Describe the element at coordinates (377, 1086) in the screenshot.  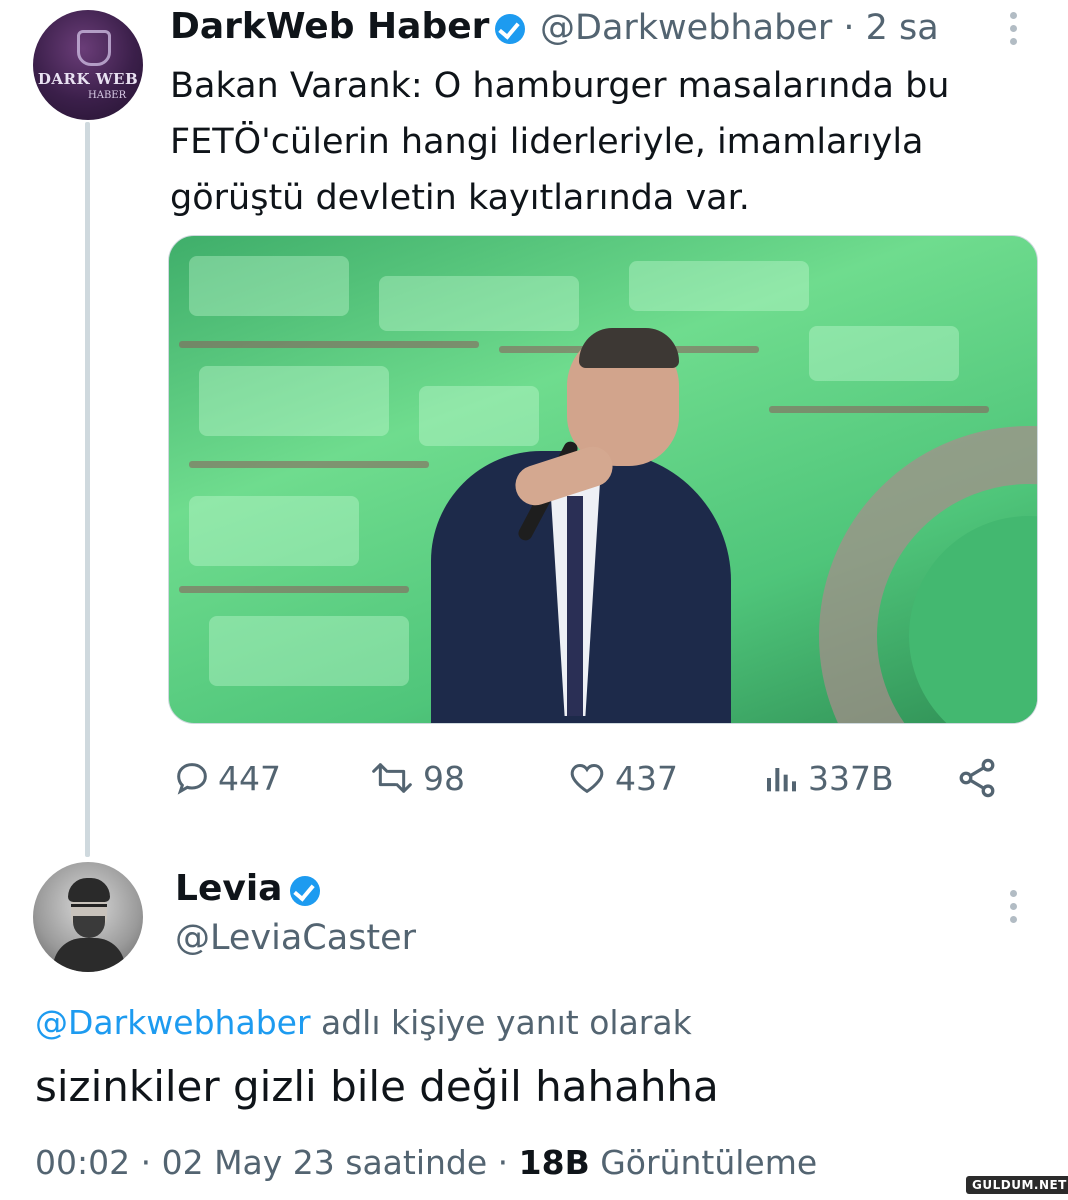
I see `reply-text: sizinkiler gizli bile değil hahahha` at that location.